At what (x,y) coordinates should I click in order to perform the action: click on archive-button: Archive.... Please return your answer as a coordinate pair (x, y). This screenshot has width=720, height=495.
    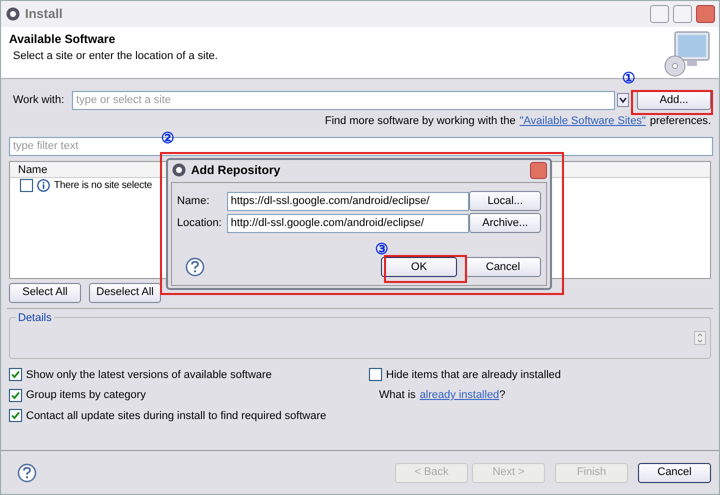
    Looking at the image, I should click on (505, 223).